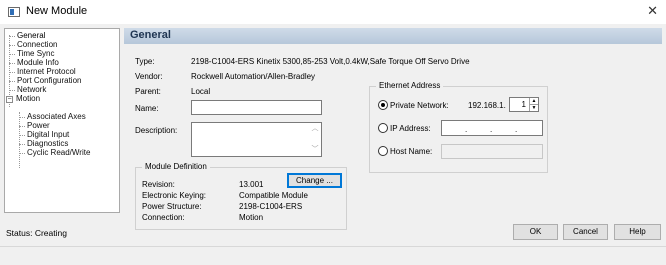 This screenshot has height=265, width=666. I want to click on host-name-input, so click(492, 151).